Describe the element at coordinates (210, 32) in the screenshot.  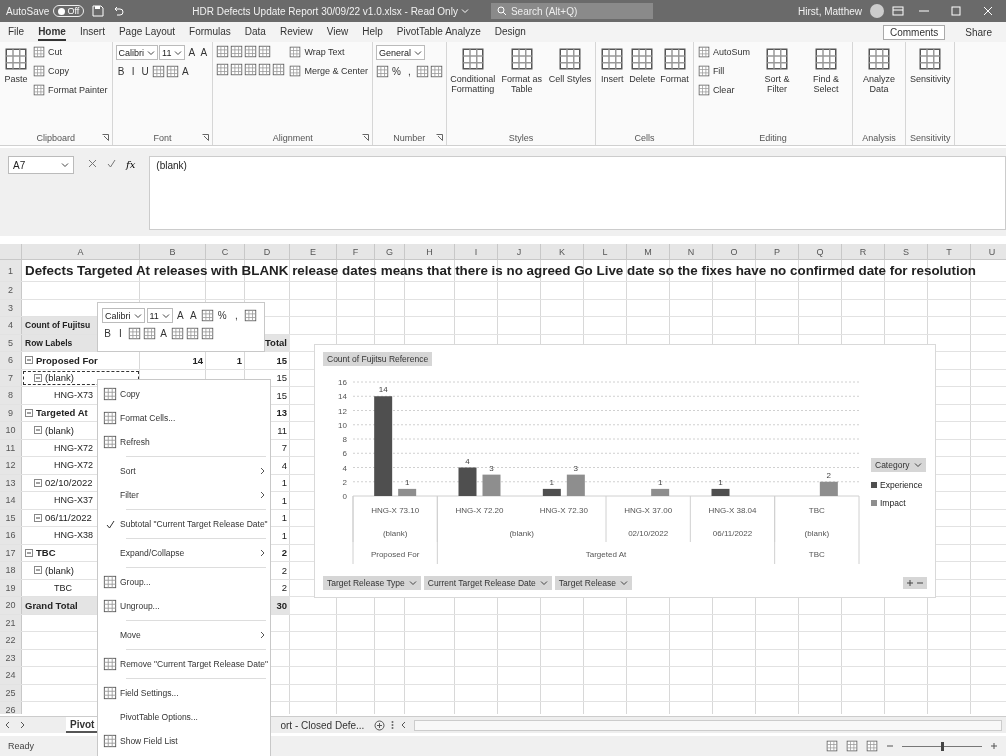
I see `ribbon-tab: Formulas` at that location.